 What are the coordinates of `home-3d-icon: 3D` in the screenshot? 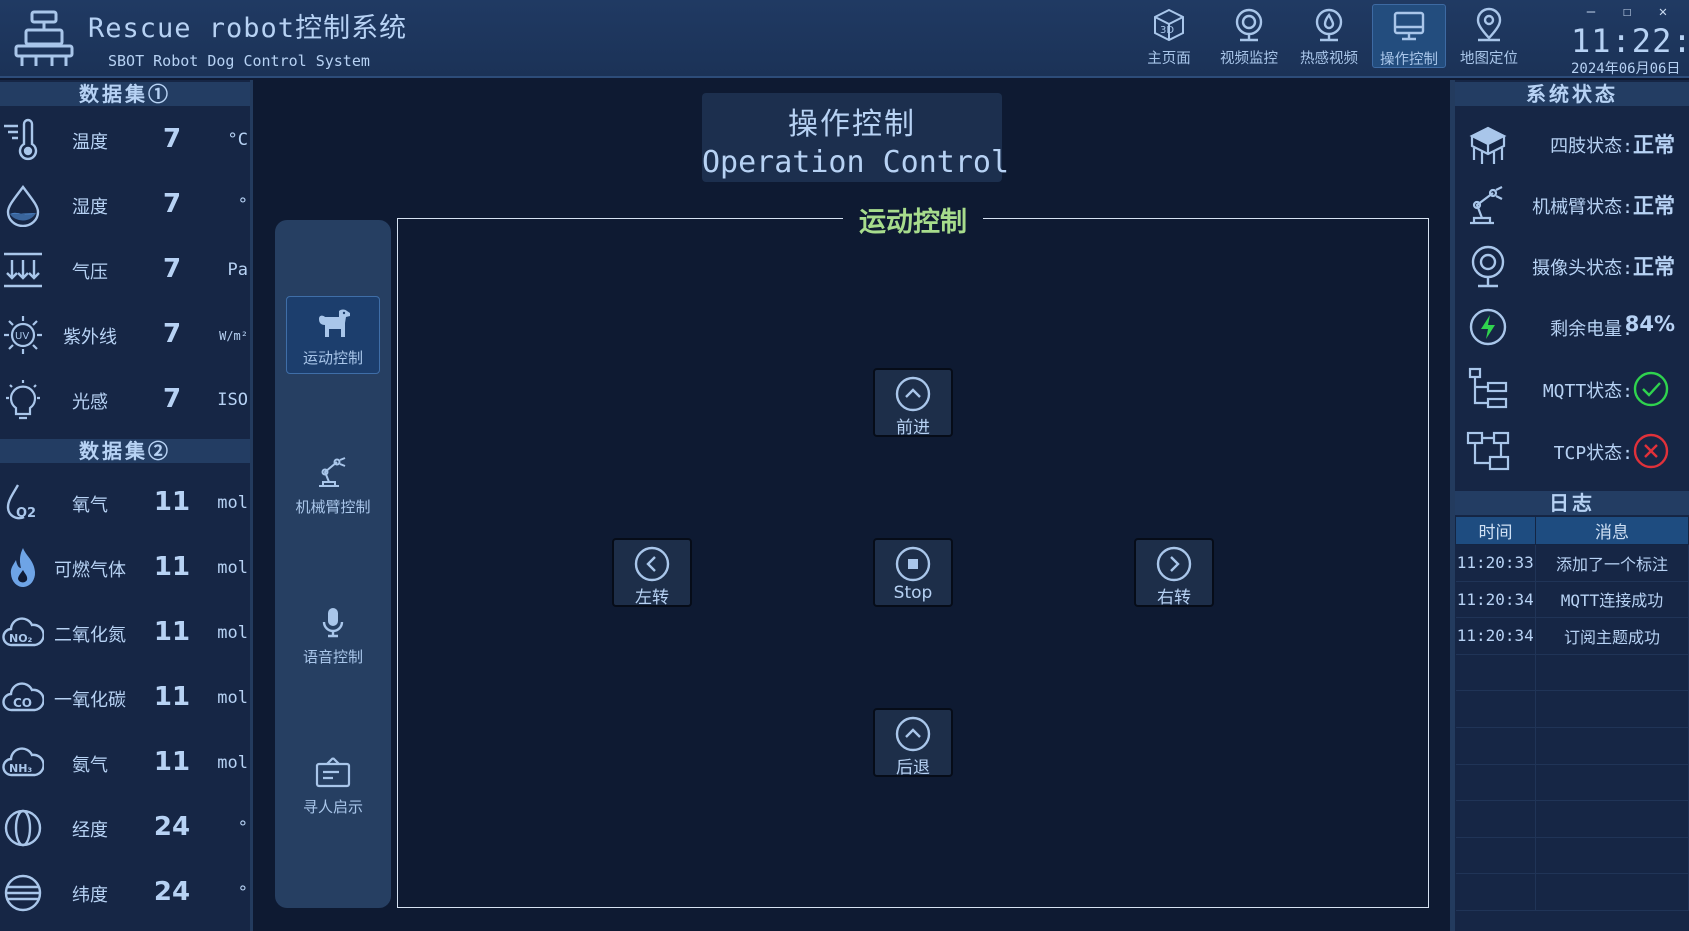 It's located at (1169, 25).